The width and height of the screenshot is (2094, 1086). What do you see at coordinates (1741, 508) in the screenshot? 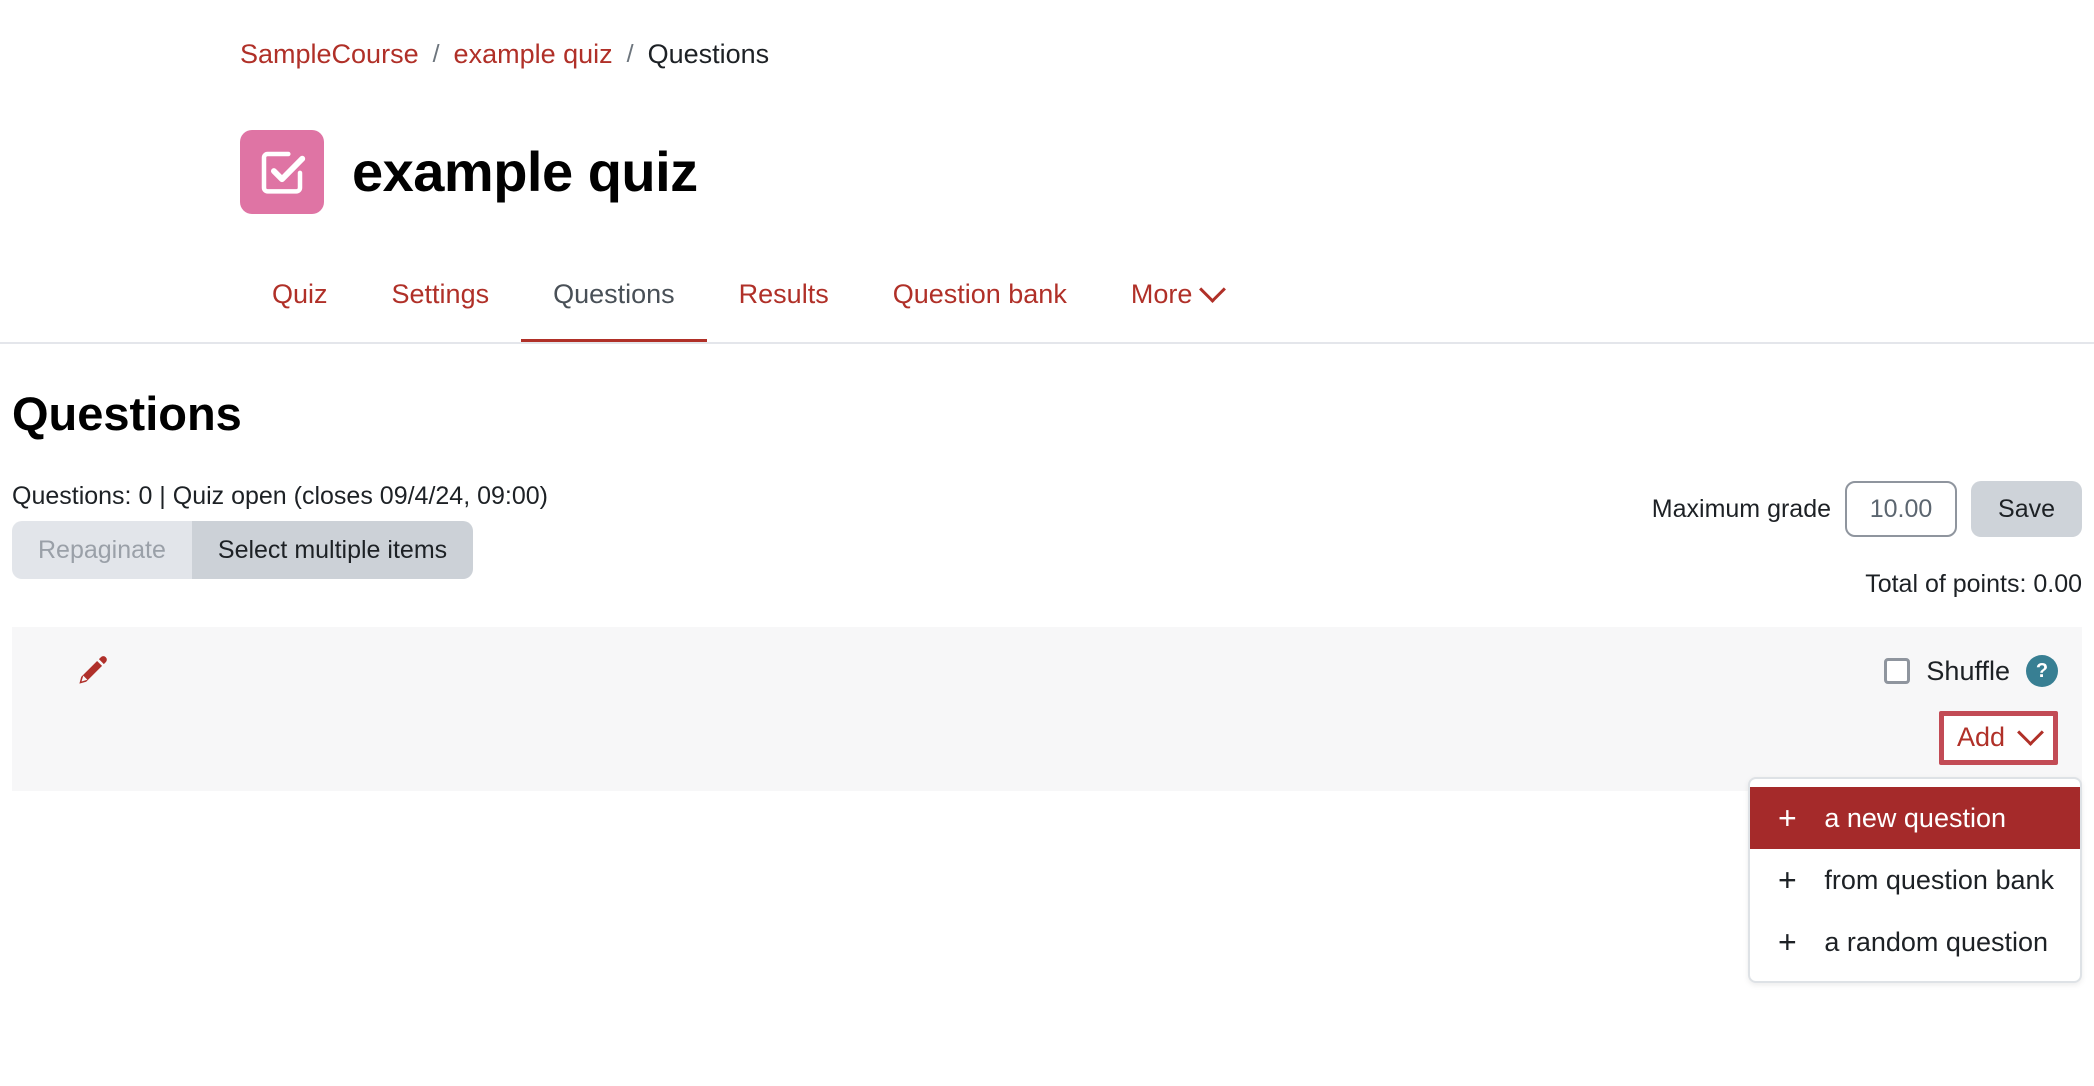
I see `maximum-grade-label: Maximum grade` at bounding box center [1741, 508].